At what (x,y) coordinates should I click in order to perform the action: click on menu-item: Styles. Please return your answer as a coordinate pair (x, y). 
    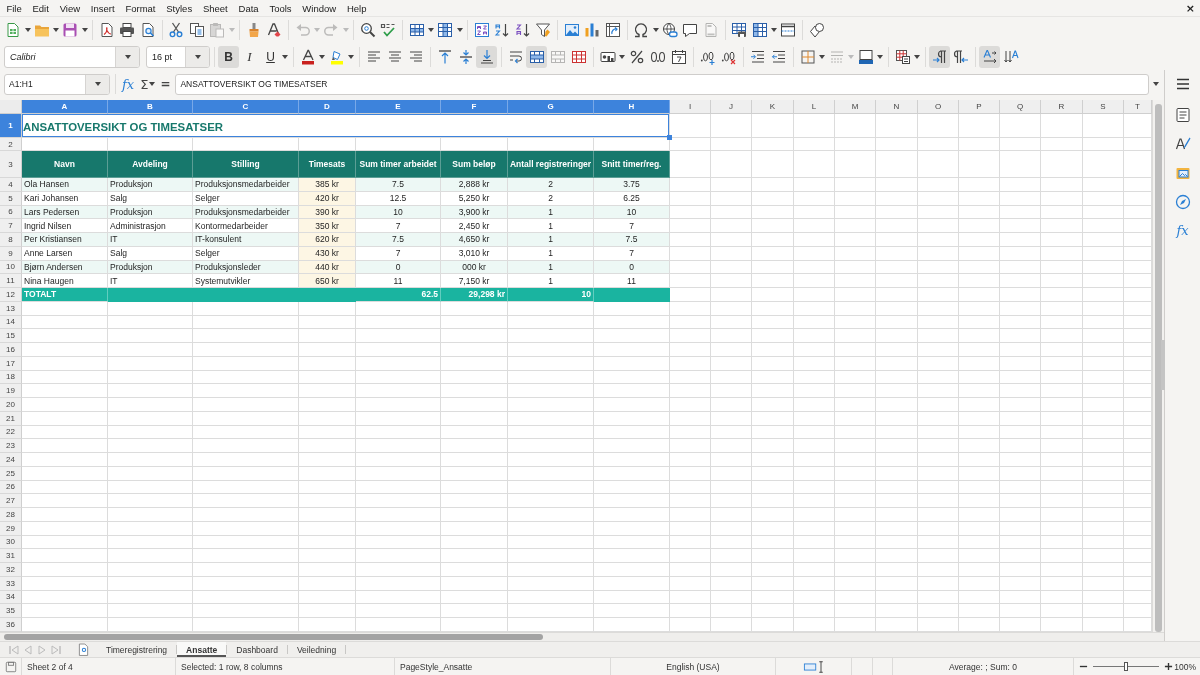
    Looking at the image, I should click on (179, 8).